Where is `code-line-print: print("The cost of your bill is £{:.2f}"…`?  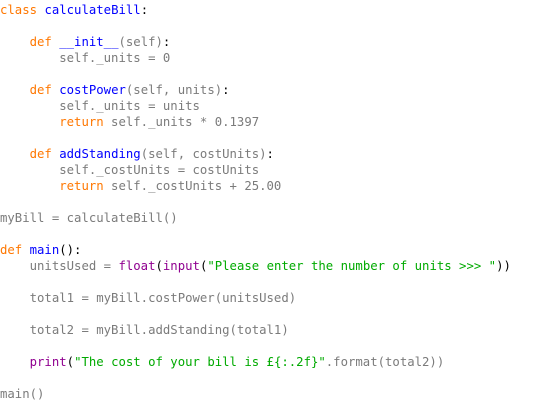
code-line-print: print("The cost of your bill is £{:.2f}"… is located at coordinates (222, 362).